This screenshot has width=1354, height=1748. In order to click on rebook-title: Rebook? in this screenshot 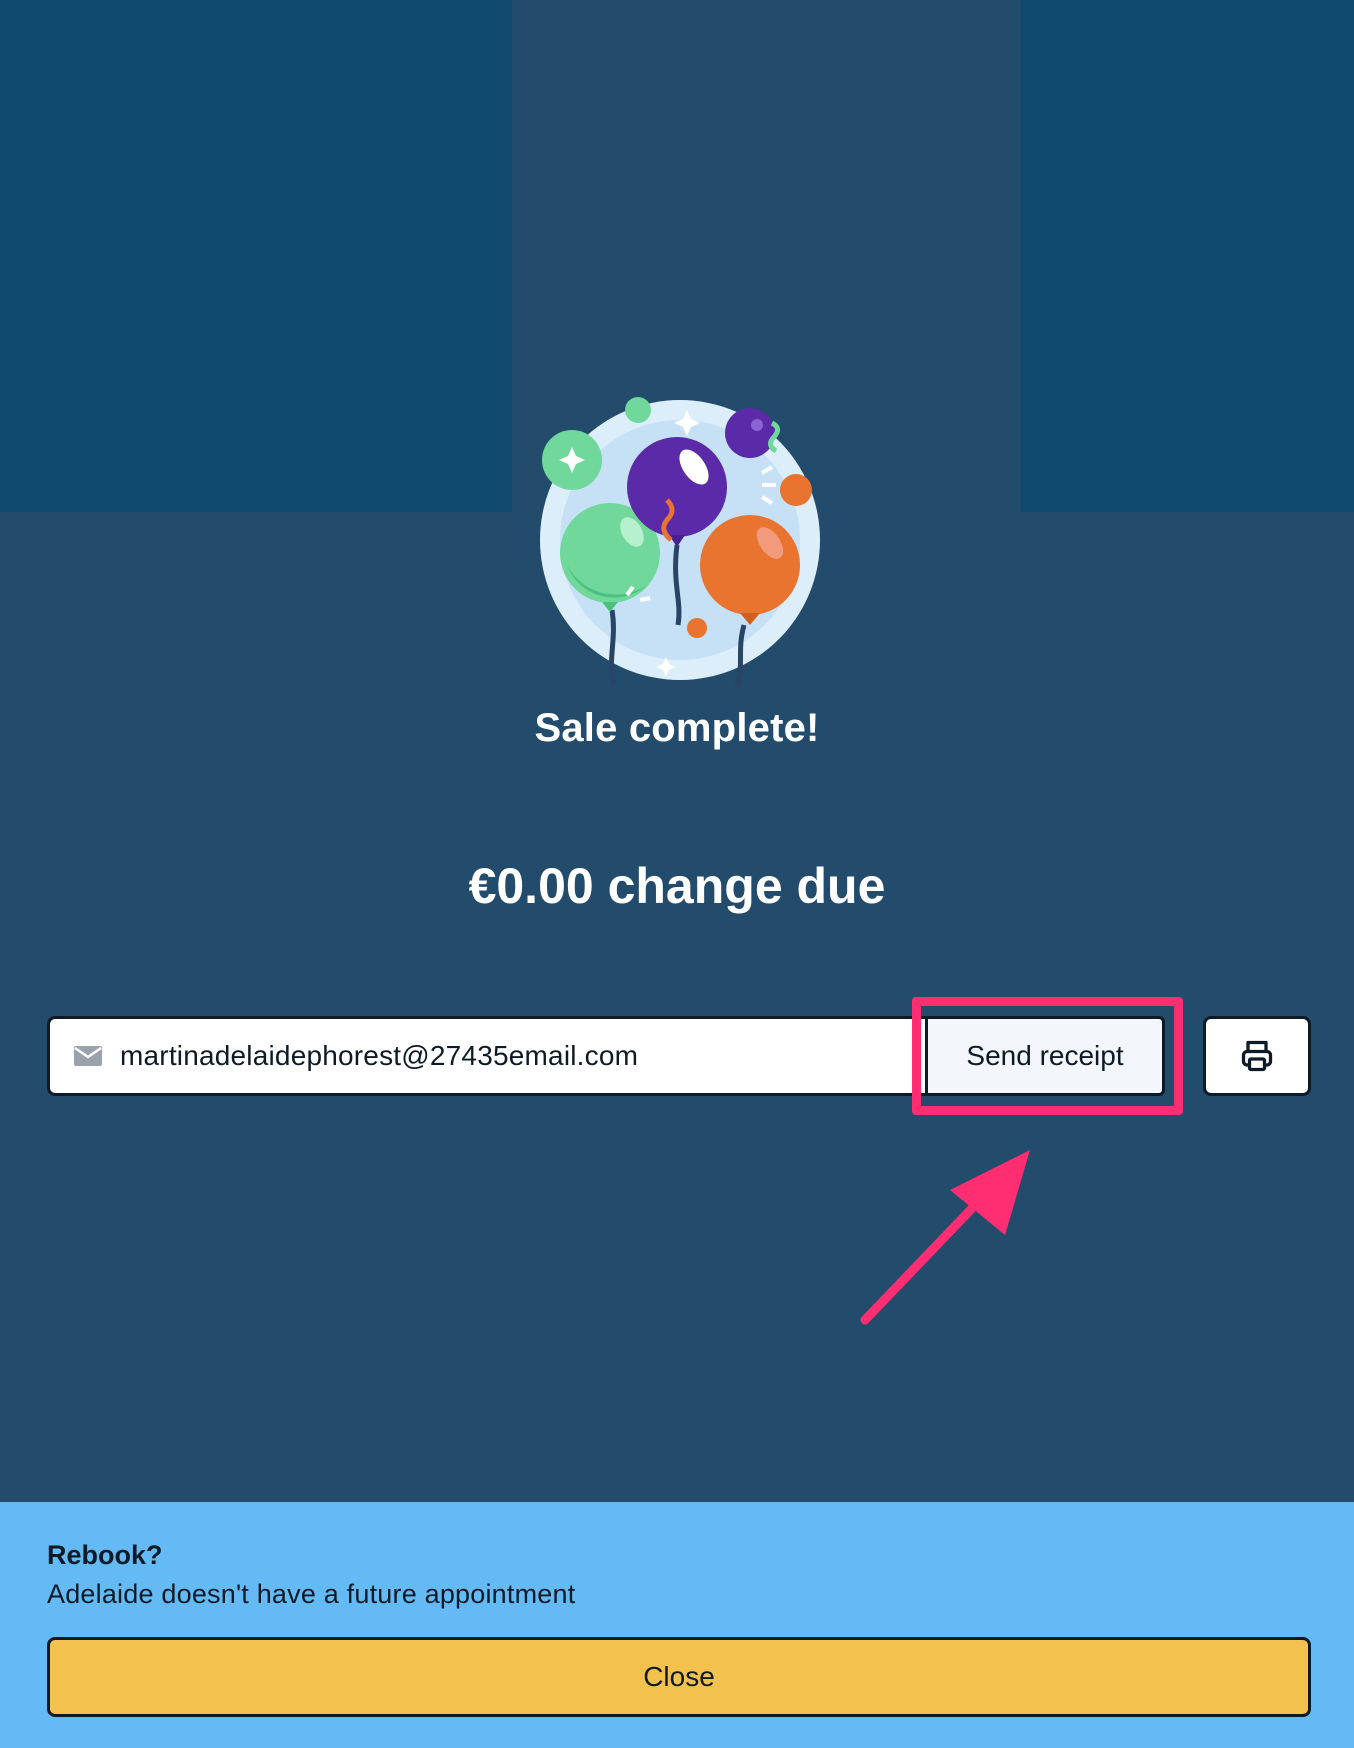, I will do `click(105, 1555)`.